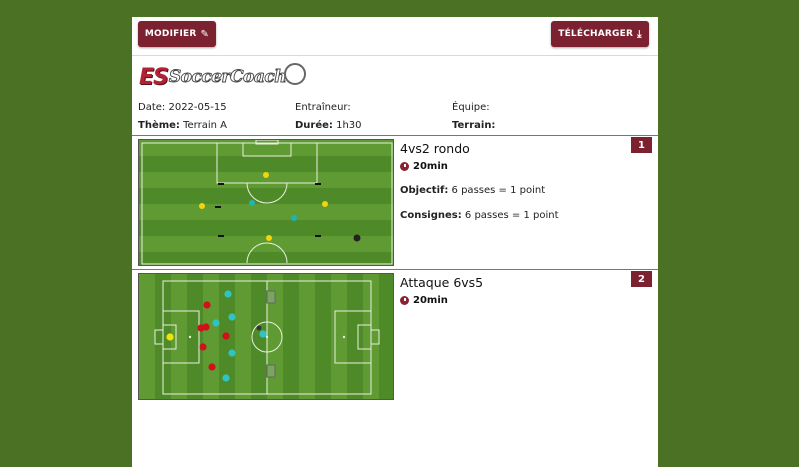 The height and width of the screenshot is (467, 799). I want to click on exercise-1-title: 4vs2 rondo, so click(435, 148).